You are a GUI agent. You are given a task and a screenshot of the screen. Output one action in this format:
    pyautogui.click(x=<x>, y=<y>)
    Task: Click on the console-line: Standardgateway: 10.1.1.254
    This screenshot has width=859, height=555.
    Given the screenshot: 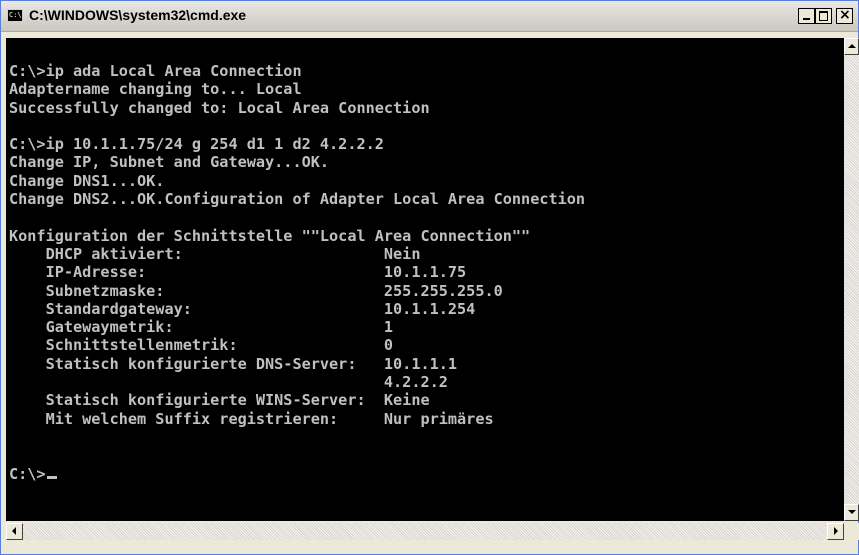 What is the action you would take?
    pyautogui.click(x=242, y=308)
    